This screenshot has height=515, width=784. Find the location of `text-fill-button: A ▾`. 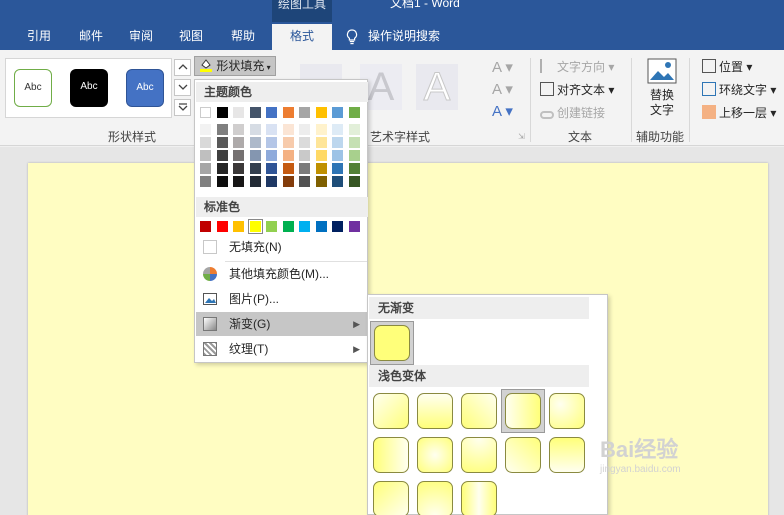

text-fill-button: A ▾ is located at coordinates (502, 67).